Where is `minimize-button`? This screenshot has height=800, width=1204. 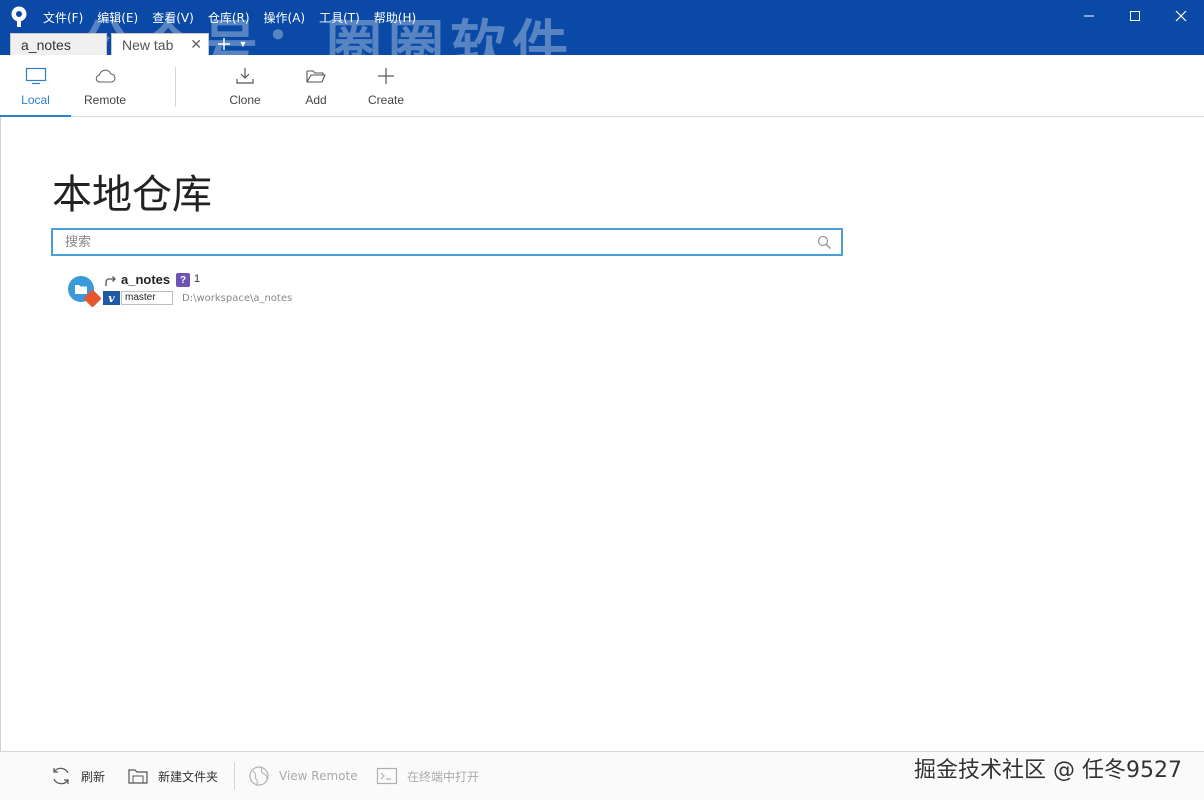
minimize-button is located at coordinates (1089, 16).